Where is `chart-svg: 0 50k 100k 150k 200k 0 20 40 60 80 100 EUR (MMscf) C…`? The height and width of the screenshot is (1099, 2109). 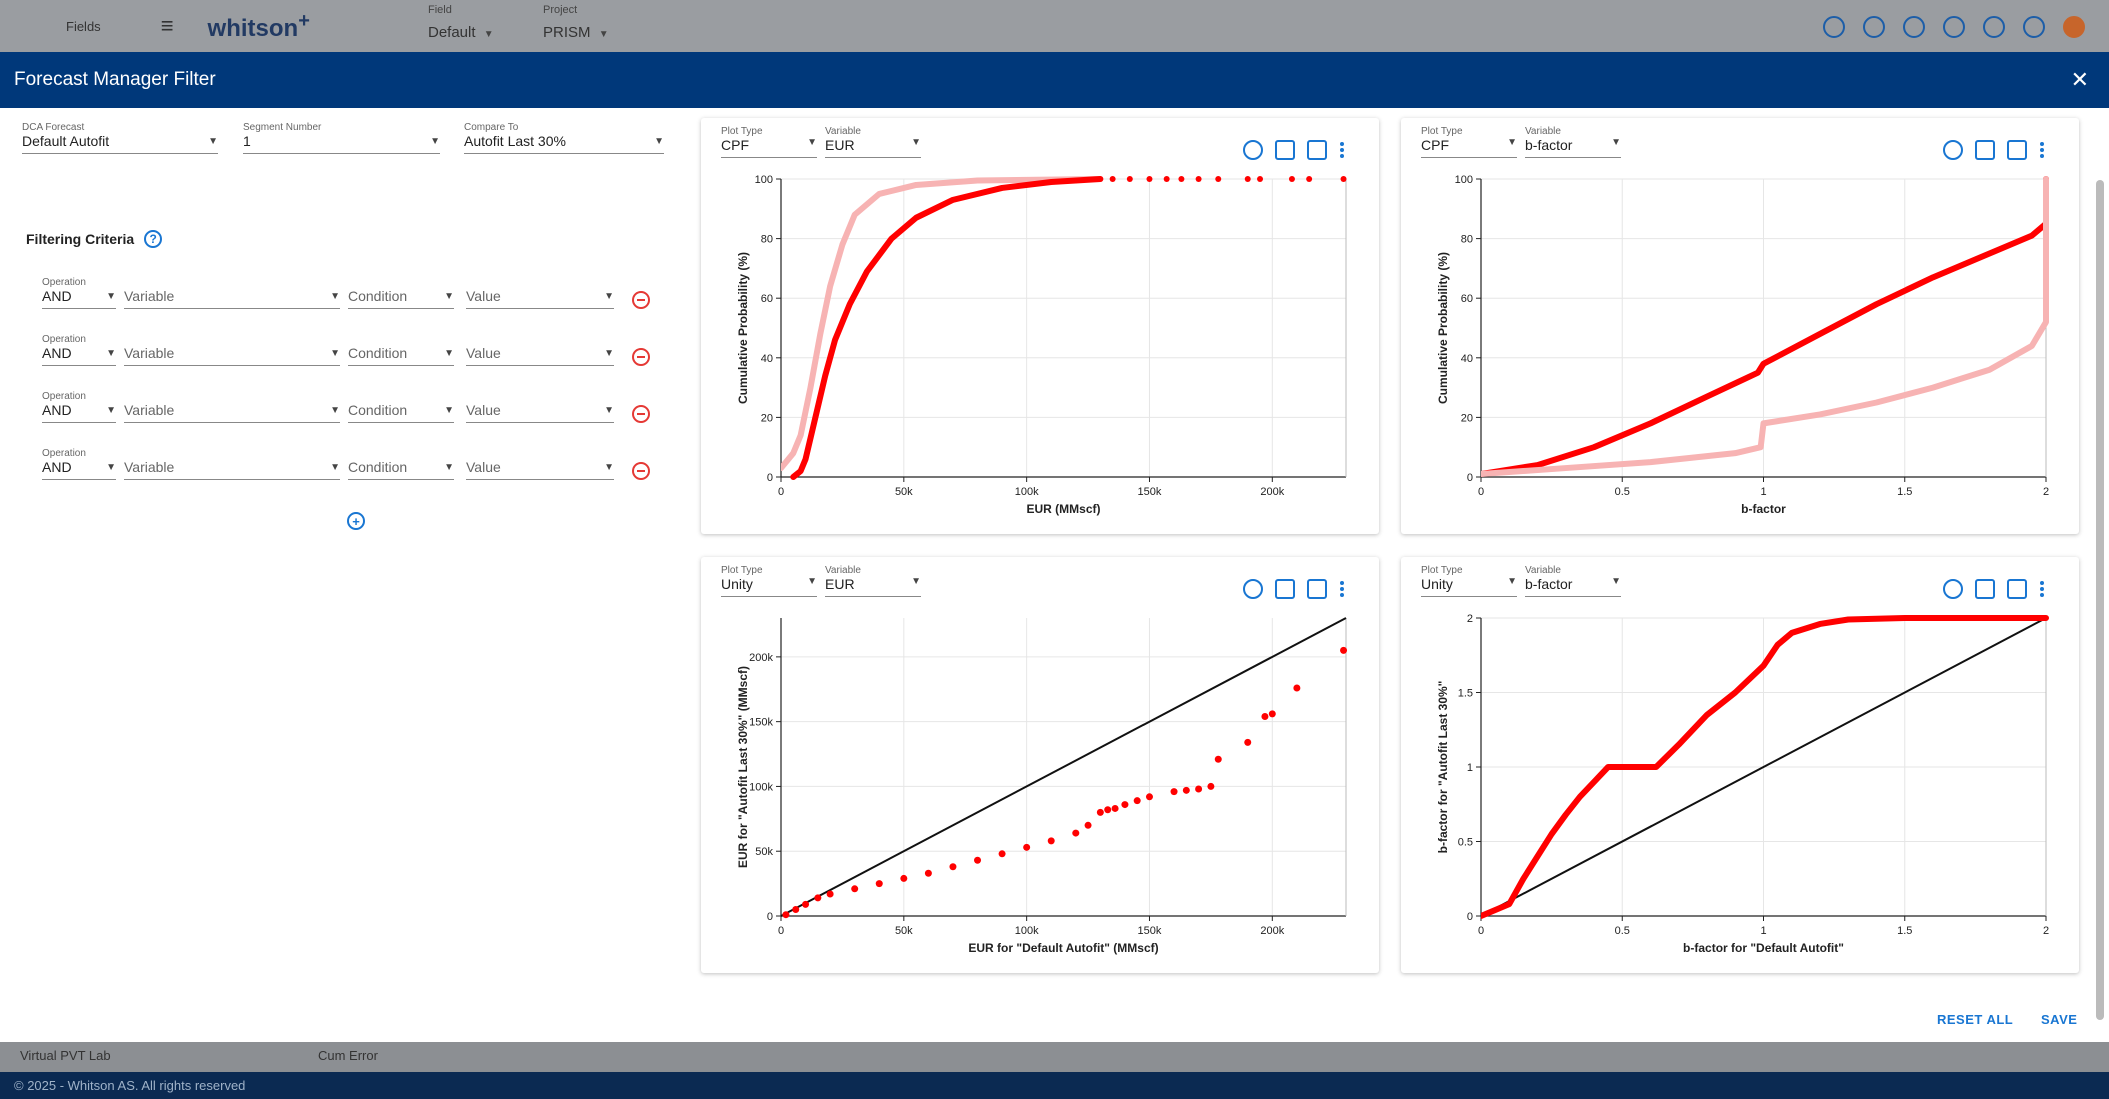 chart-svg: 0 50k 100k 150k 200k 0 20 40 60 80 100 EUR (MMscf) C… is located at coordinates (1040, 326).